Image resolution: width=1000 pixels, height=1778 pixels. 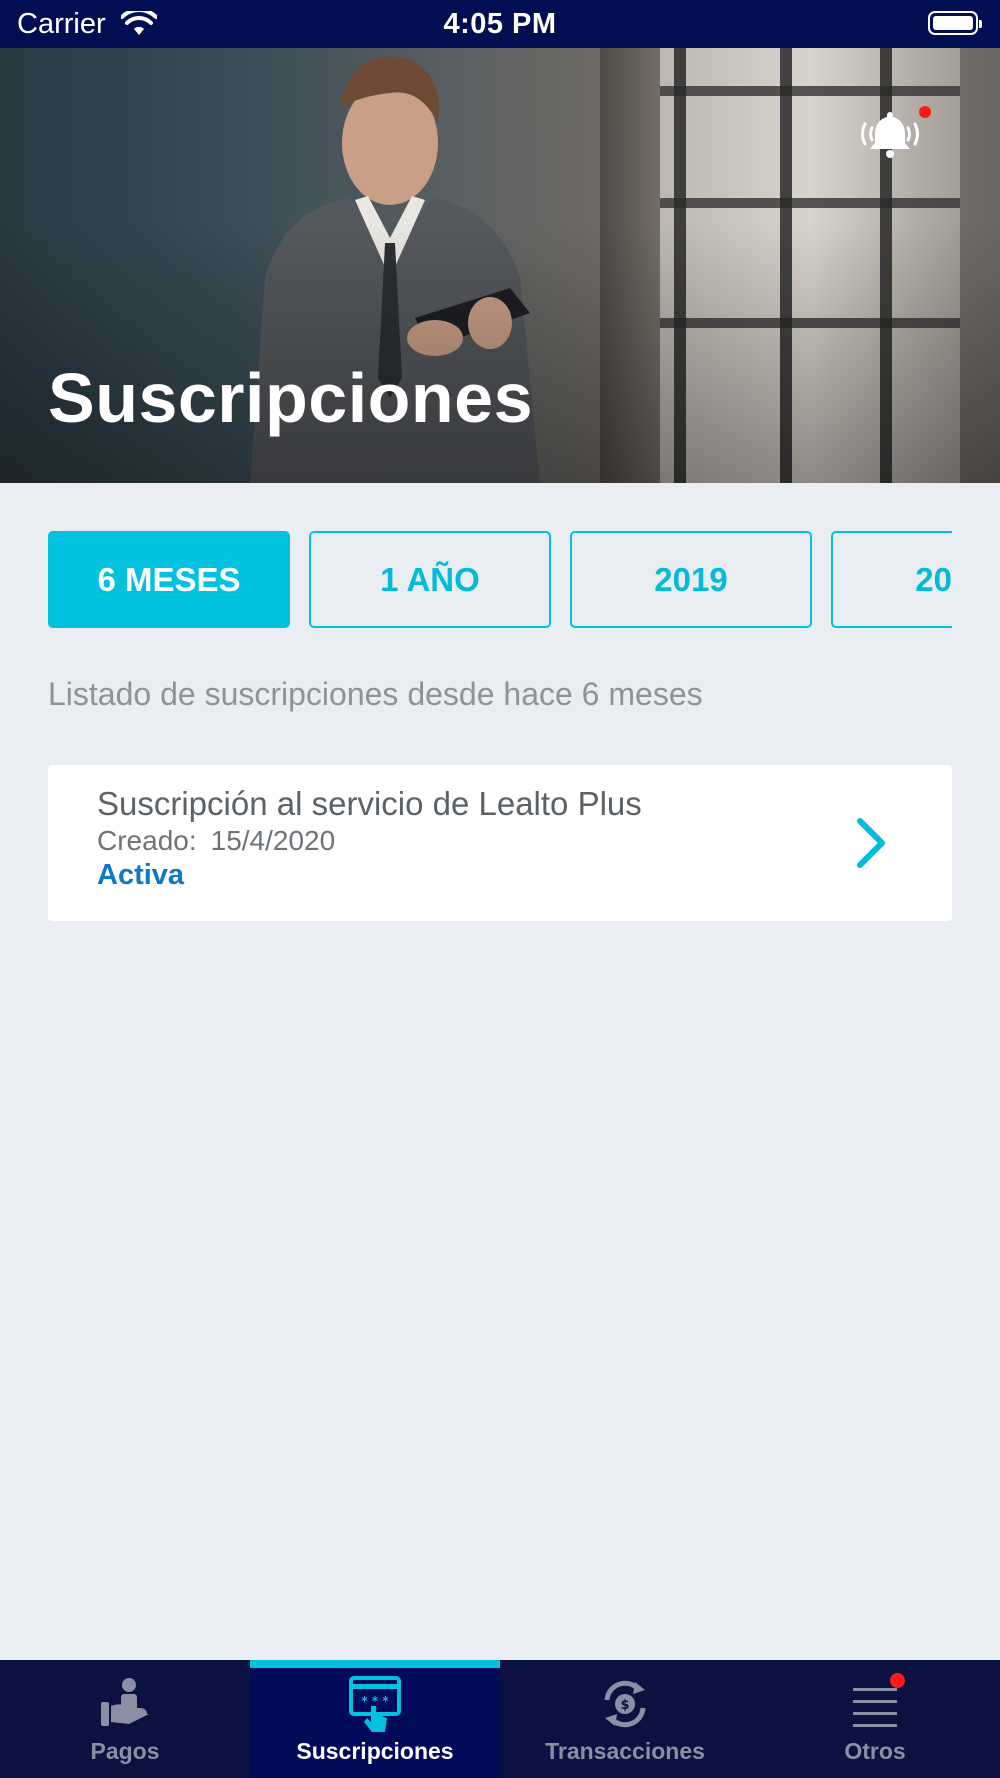 I want to click on nav-label-transacciones: Transacciones, so click(x=625, y=1751).